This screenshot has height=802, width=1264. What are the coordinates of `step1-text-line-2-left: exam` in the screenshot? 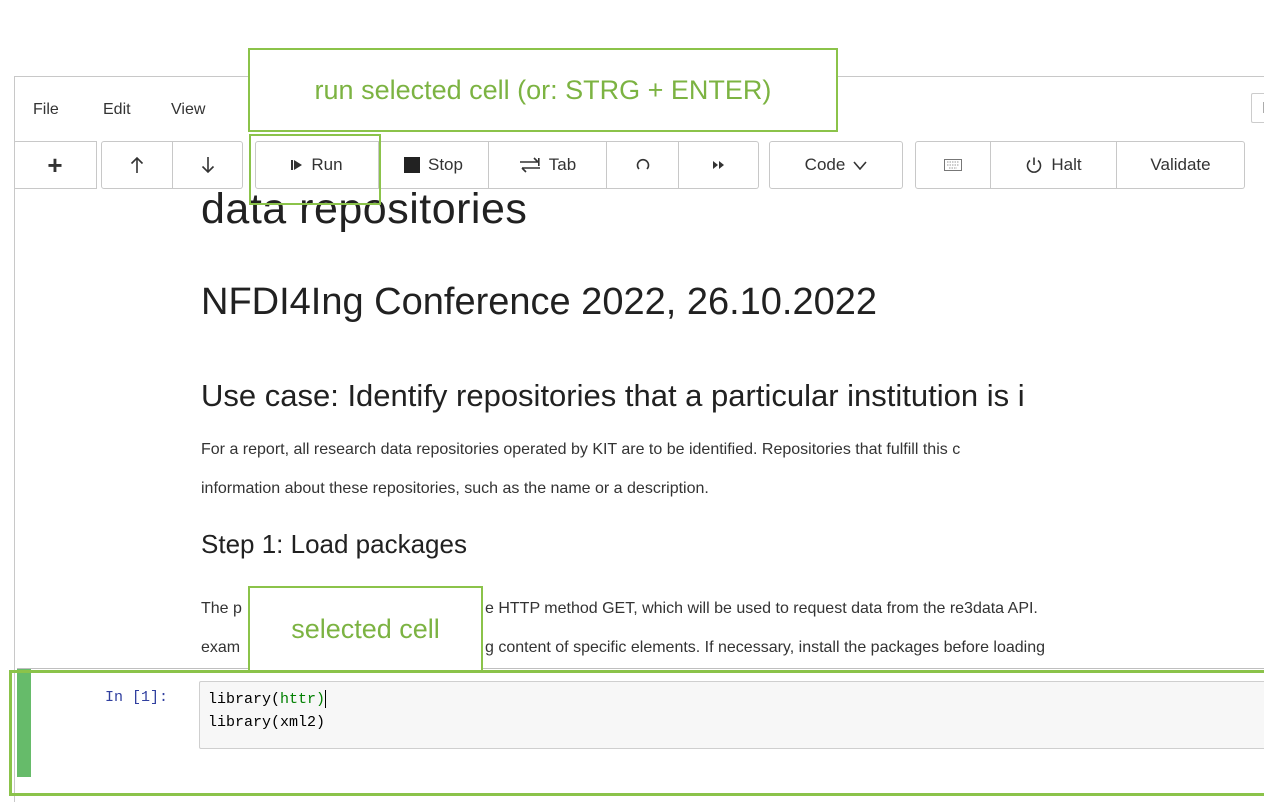 It's located at (221, 647).